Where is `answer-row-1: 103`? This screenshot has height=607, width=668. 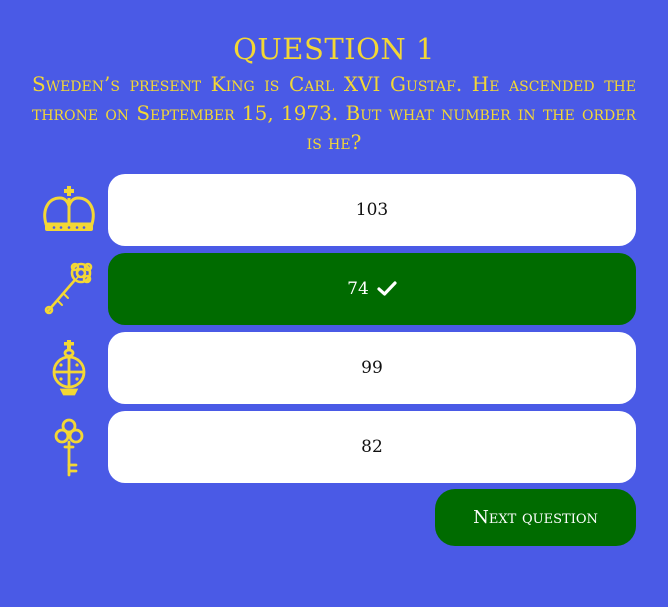 answer-row-1: 103 is located at coordinates (338, 210).